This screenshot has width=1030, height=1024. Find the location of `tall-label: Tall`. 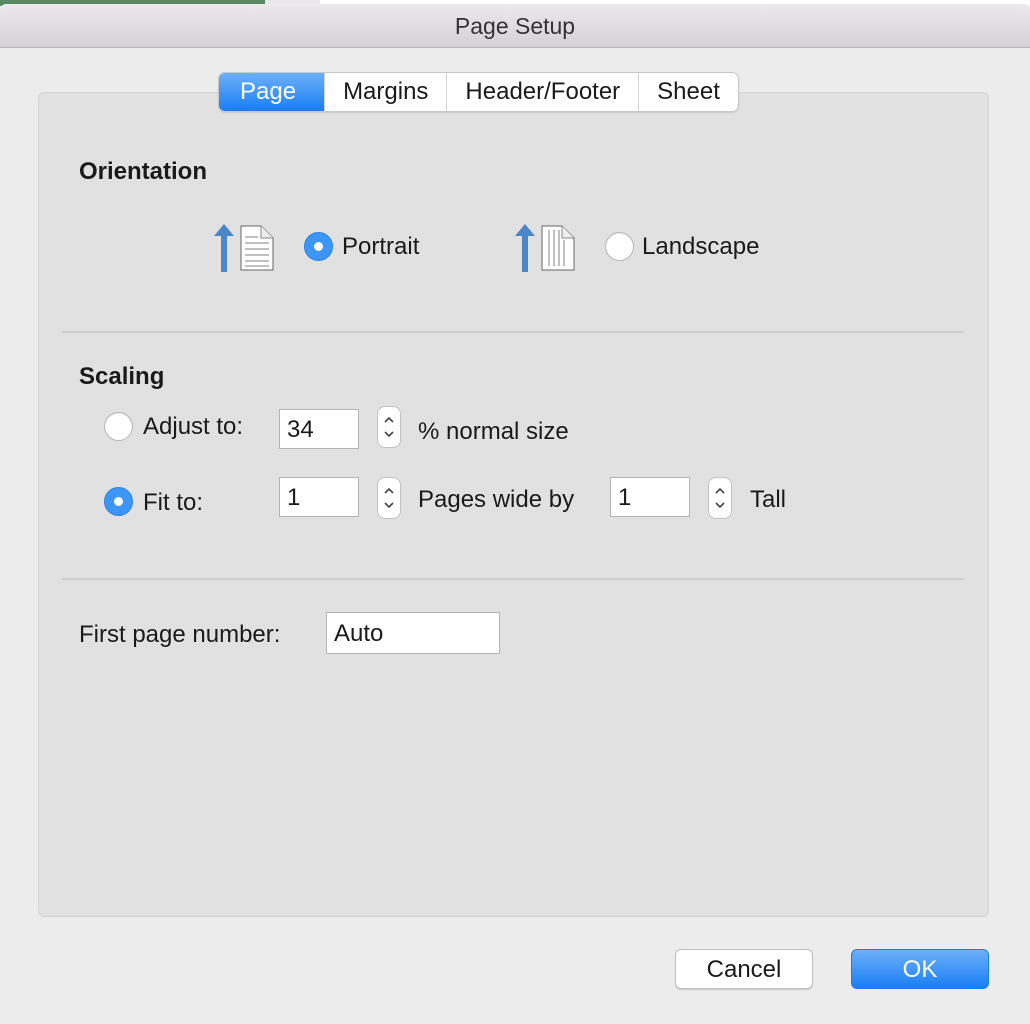

tall-label: Tall is located at coordinates (768, 499).